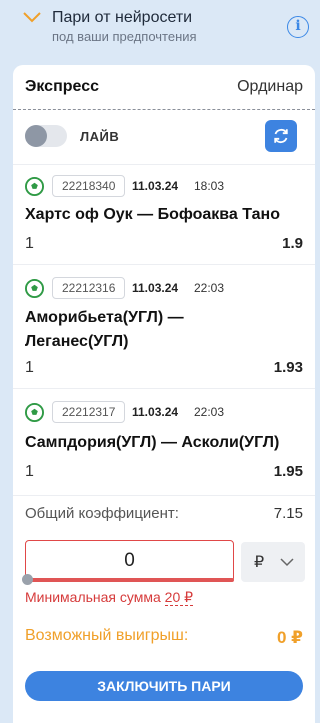 The image size is (320, 723). I want to click on tab-express: Экспресс, so click(62, 87).